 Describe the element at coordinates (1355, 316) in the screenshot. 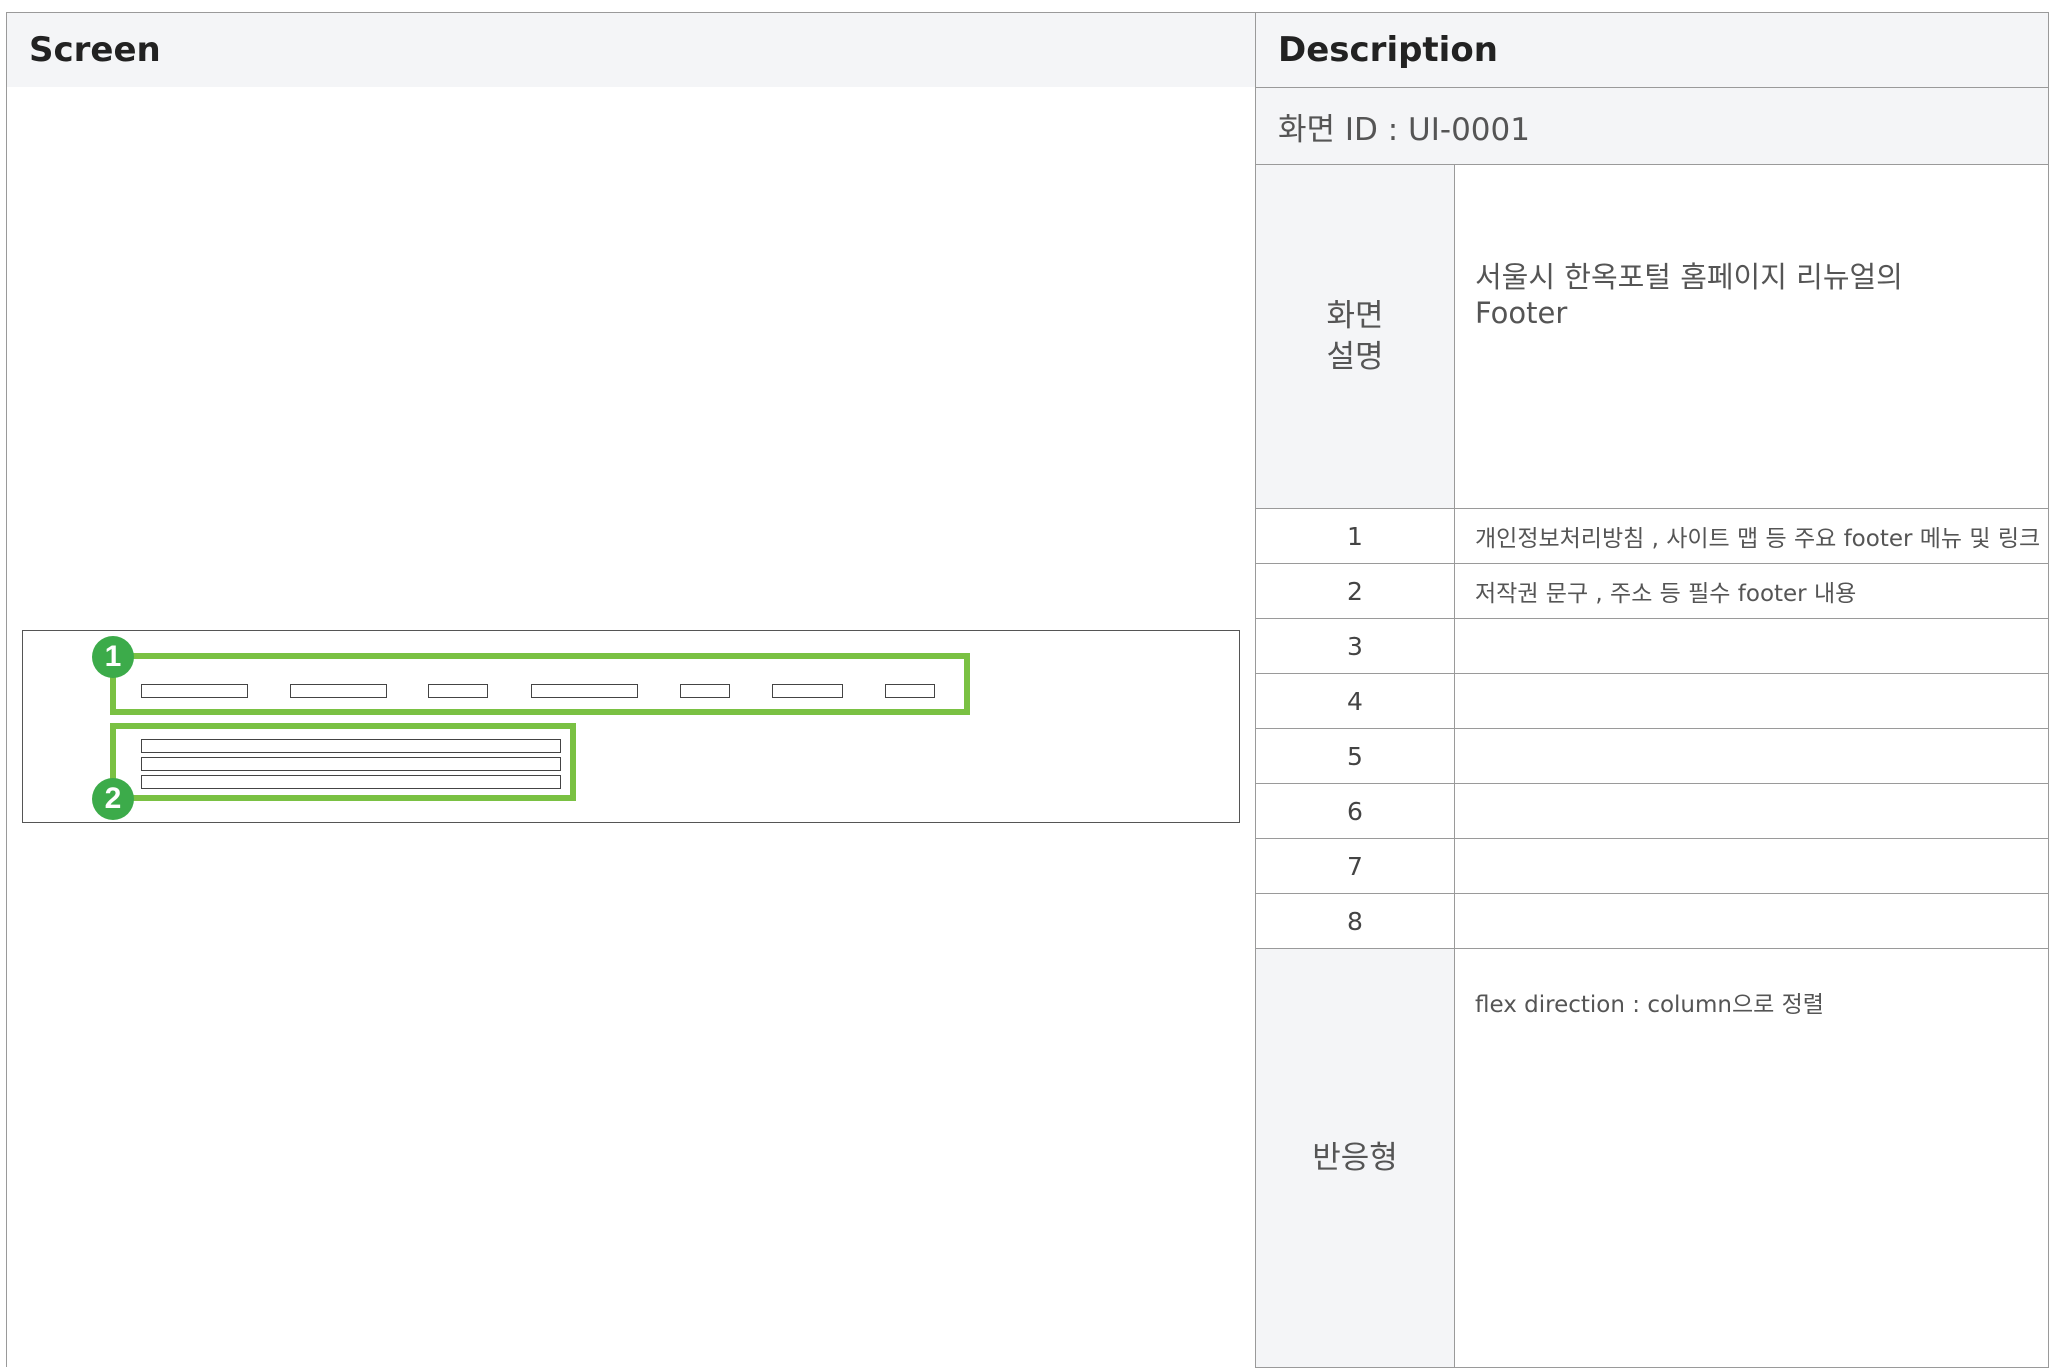

I see `screen-desc-label-line1: 화면` at that location.